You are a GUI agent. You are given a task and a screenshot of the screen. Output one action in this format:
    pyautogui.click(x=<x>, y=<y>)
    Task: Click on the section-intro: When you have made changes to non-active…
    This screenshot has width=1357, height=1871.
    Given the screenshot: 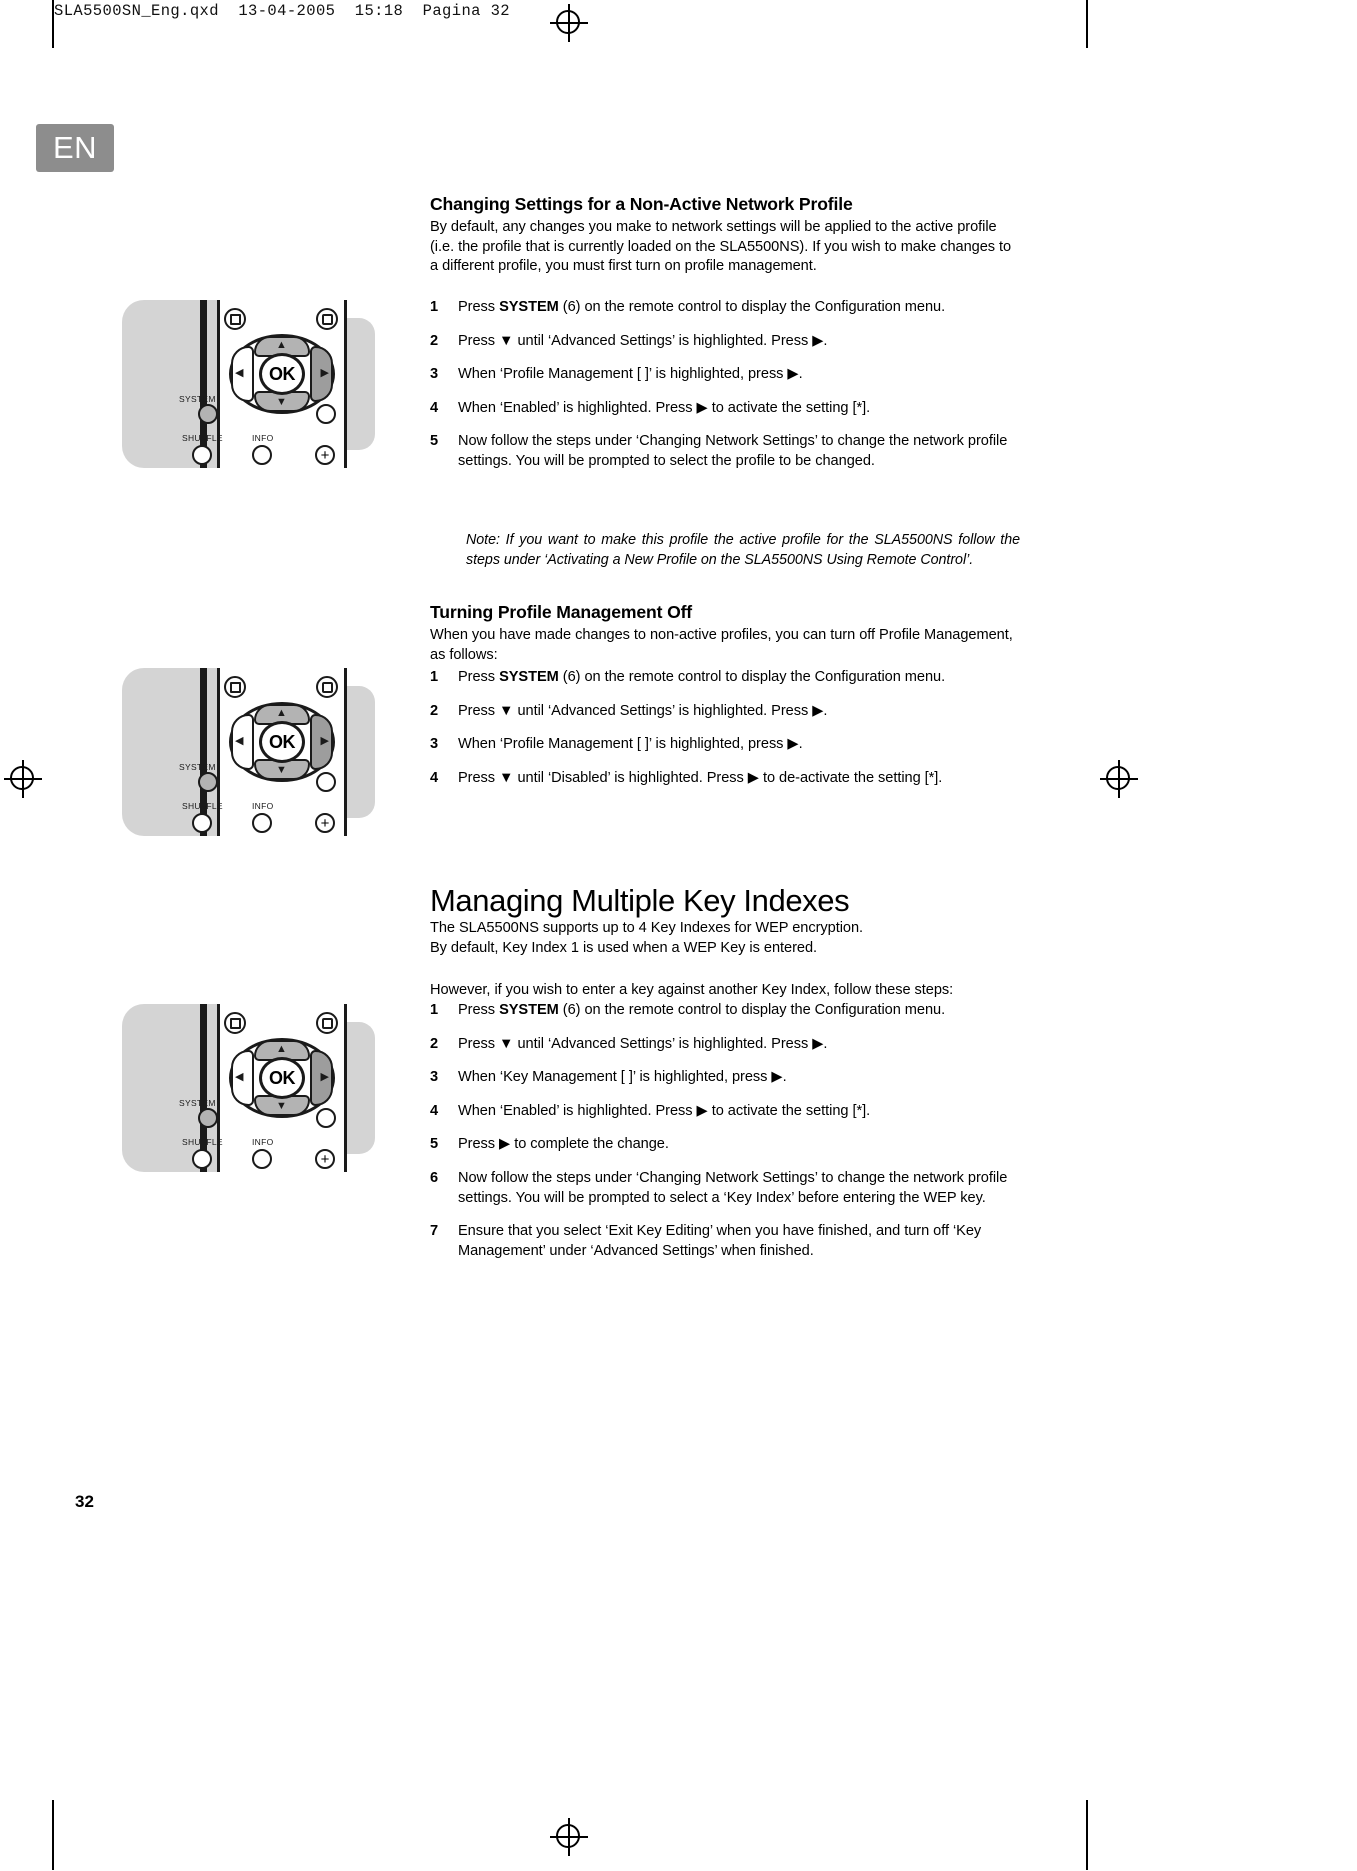 What is the action you would take?
    pyautogui.click(x=721, y=644)
    